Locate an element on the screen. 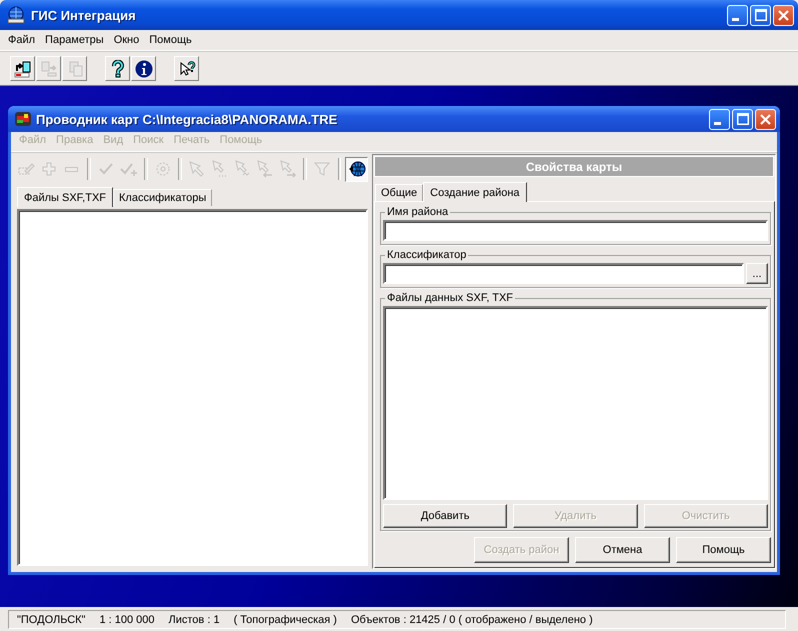 The height and width of the screenshot is (631, 798). tab: Файлы SXF,TXF is located at coordinates (65, 197).